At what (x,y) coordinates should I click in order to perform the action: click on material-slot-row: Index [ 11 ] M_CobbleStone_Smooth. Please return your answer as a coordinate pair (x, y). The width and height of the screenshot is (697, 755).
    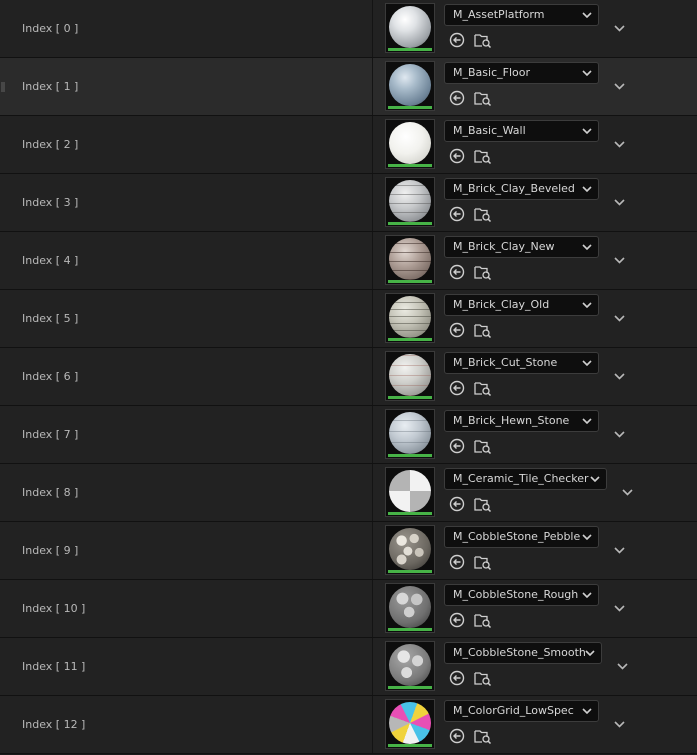
    Looking at the image, I should click on (348, 667).